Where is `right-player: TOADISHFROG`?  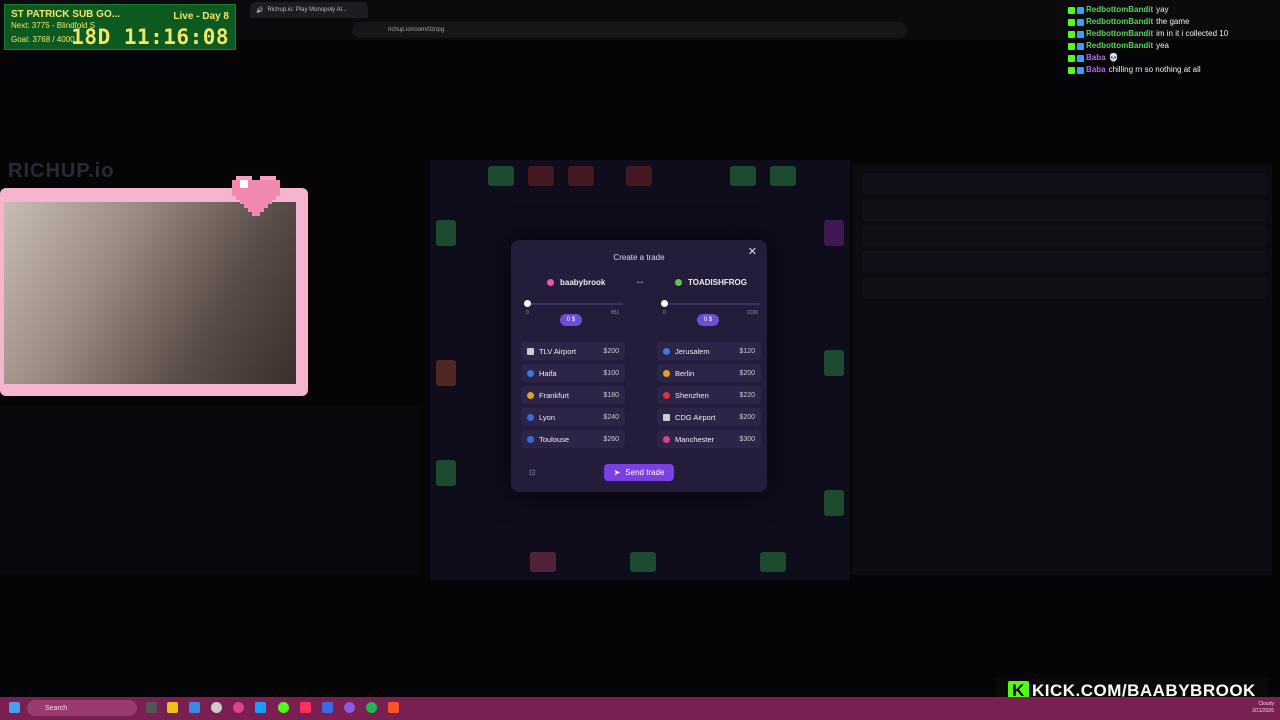
right-player: TOADISHFROG is located at coordinates (711, 282).